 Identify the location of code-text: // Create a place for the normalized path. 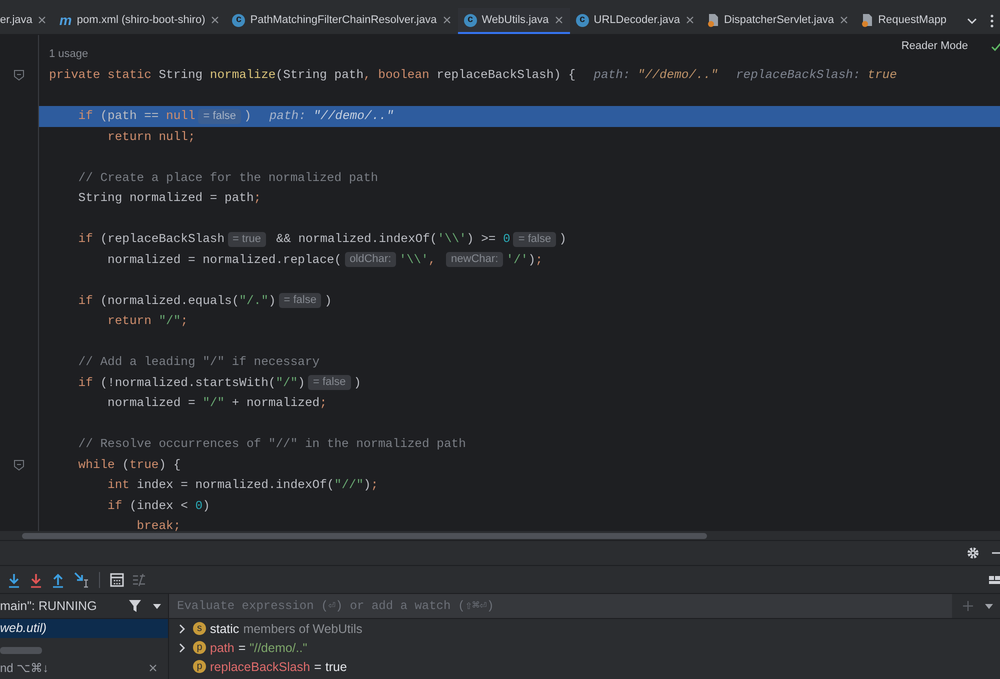
(227, 177).